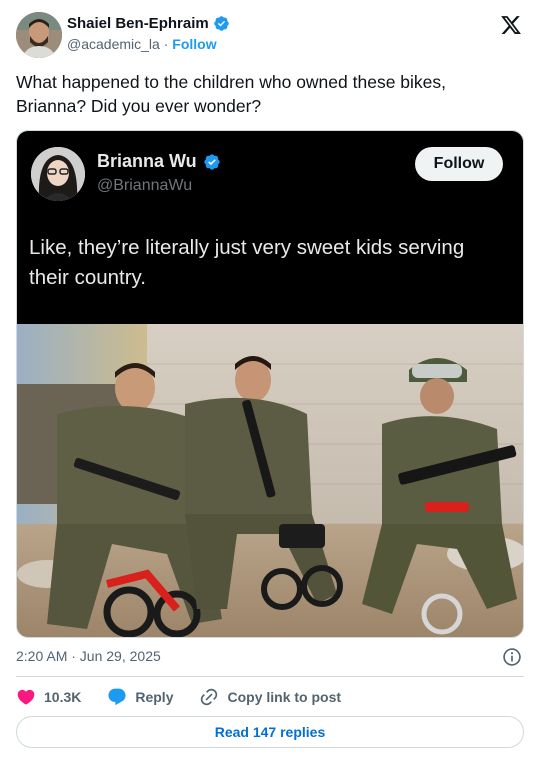 The height and width of the screenshot is (764, 540). I want to click on author-block: Shaiel Ben-Ephraim @academic_la · Follow, so click(148, 33).